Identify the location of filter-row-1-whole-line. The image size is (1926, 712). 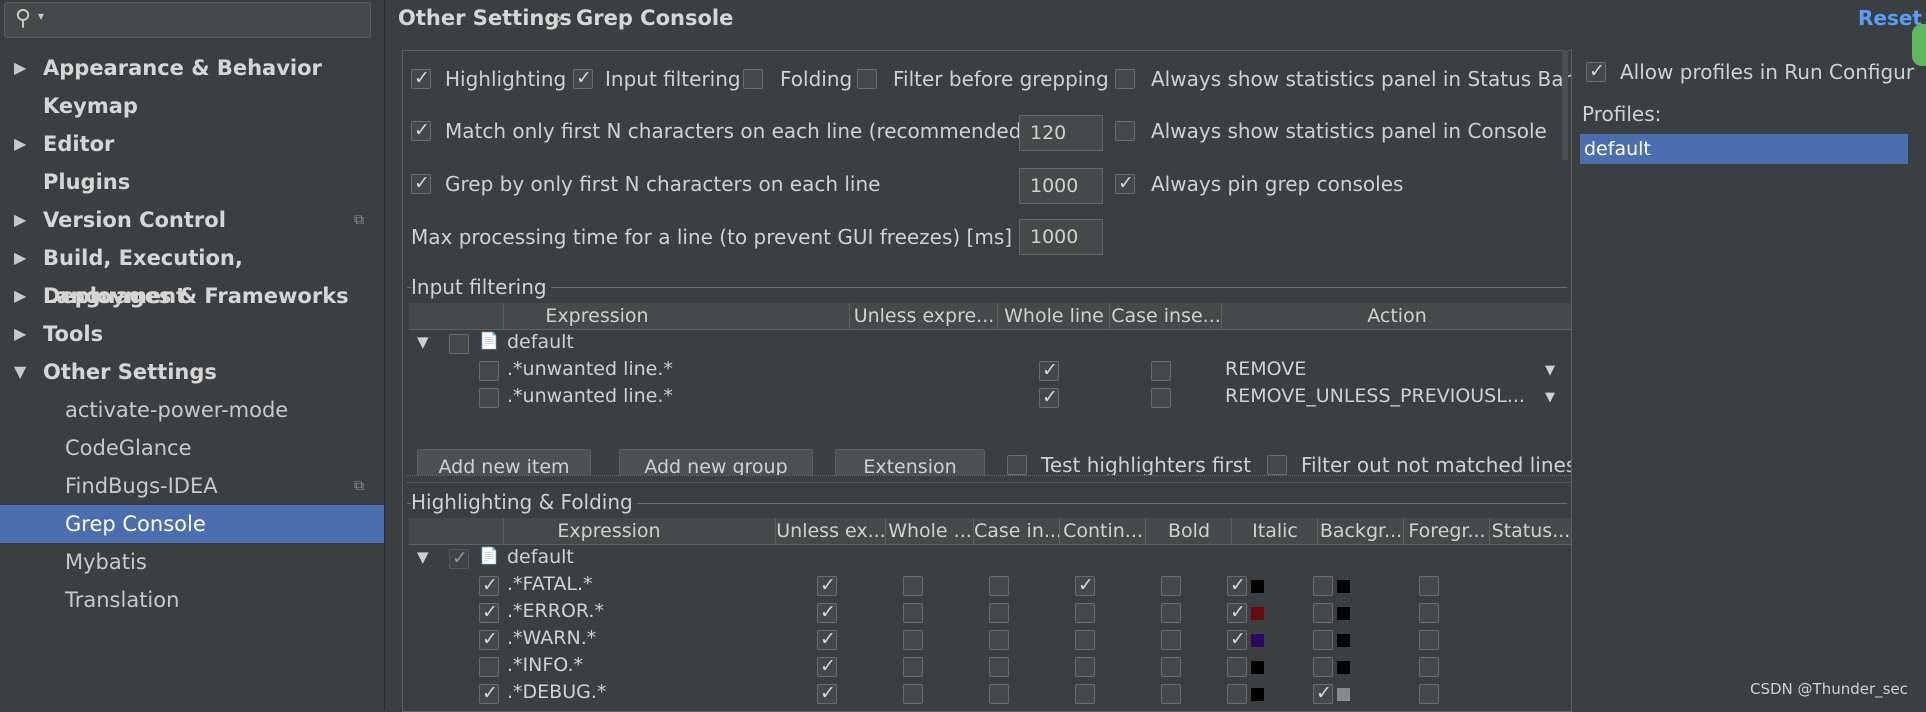
(1049, 370).